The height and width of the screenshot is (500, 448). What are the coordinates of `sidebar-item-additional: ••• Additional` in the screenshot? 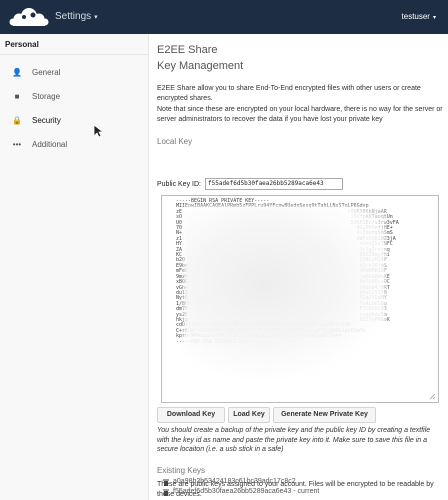 It's located at (74, 145).